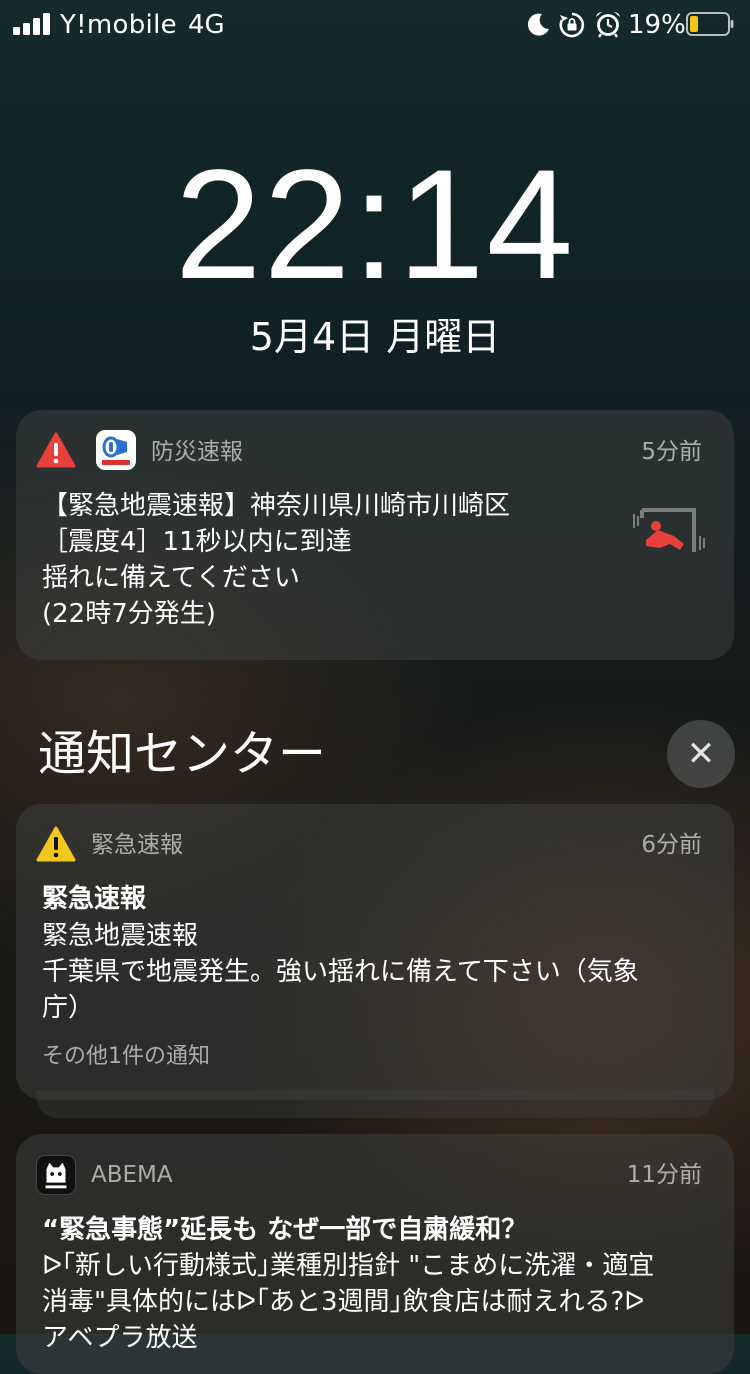 This screenshot has width=750, height=1374. Describe the element at coordinates (120, 936) in the screenshot. I see `notification-line: 緊急地震速報` at that location.